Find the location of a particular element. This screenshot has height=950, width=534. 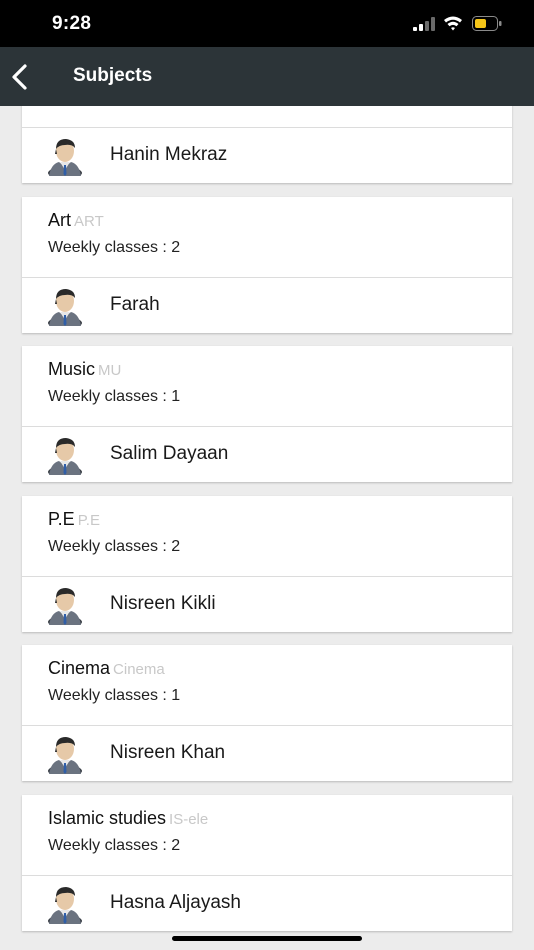

subject-card-header: Art ART Weekly classes : 2 is located at coordinates (267, 237).